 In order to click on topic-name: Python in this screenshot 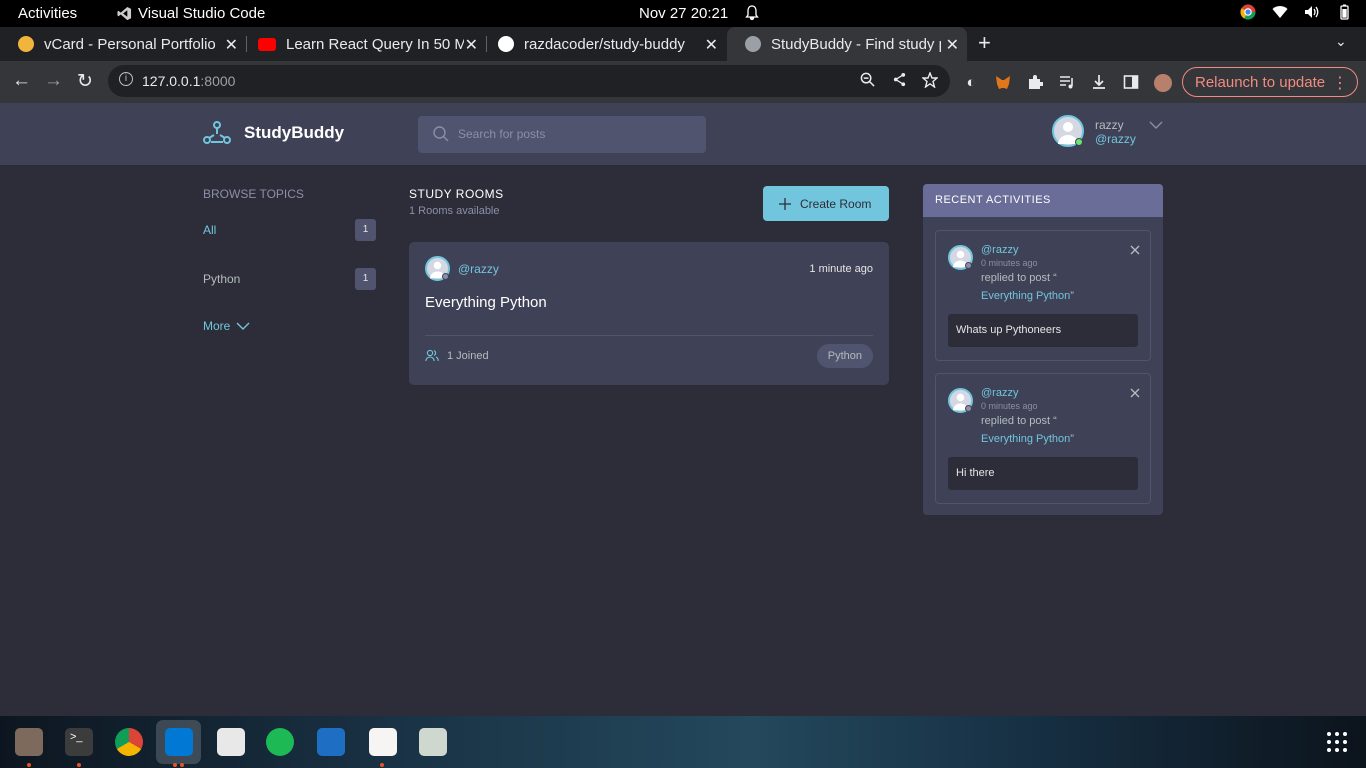, I will do `click(222, 279)`.